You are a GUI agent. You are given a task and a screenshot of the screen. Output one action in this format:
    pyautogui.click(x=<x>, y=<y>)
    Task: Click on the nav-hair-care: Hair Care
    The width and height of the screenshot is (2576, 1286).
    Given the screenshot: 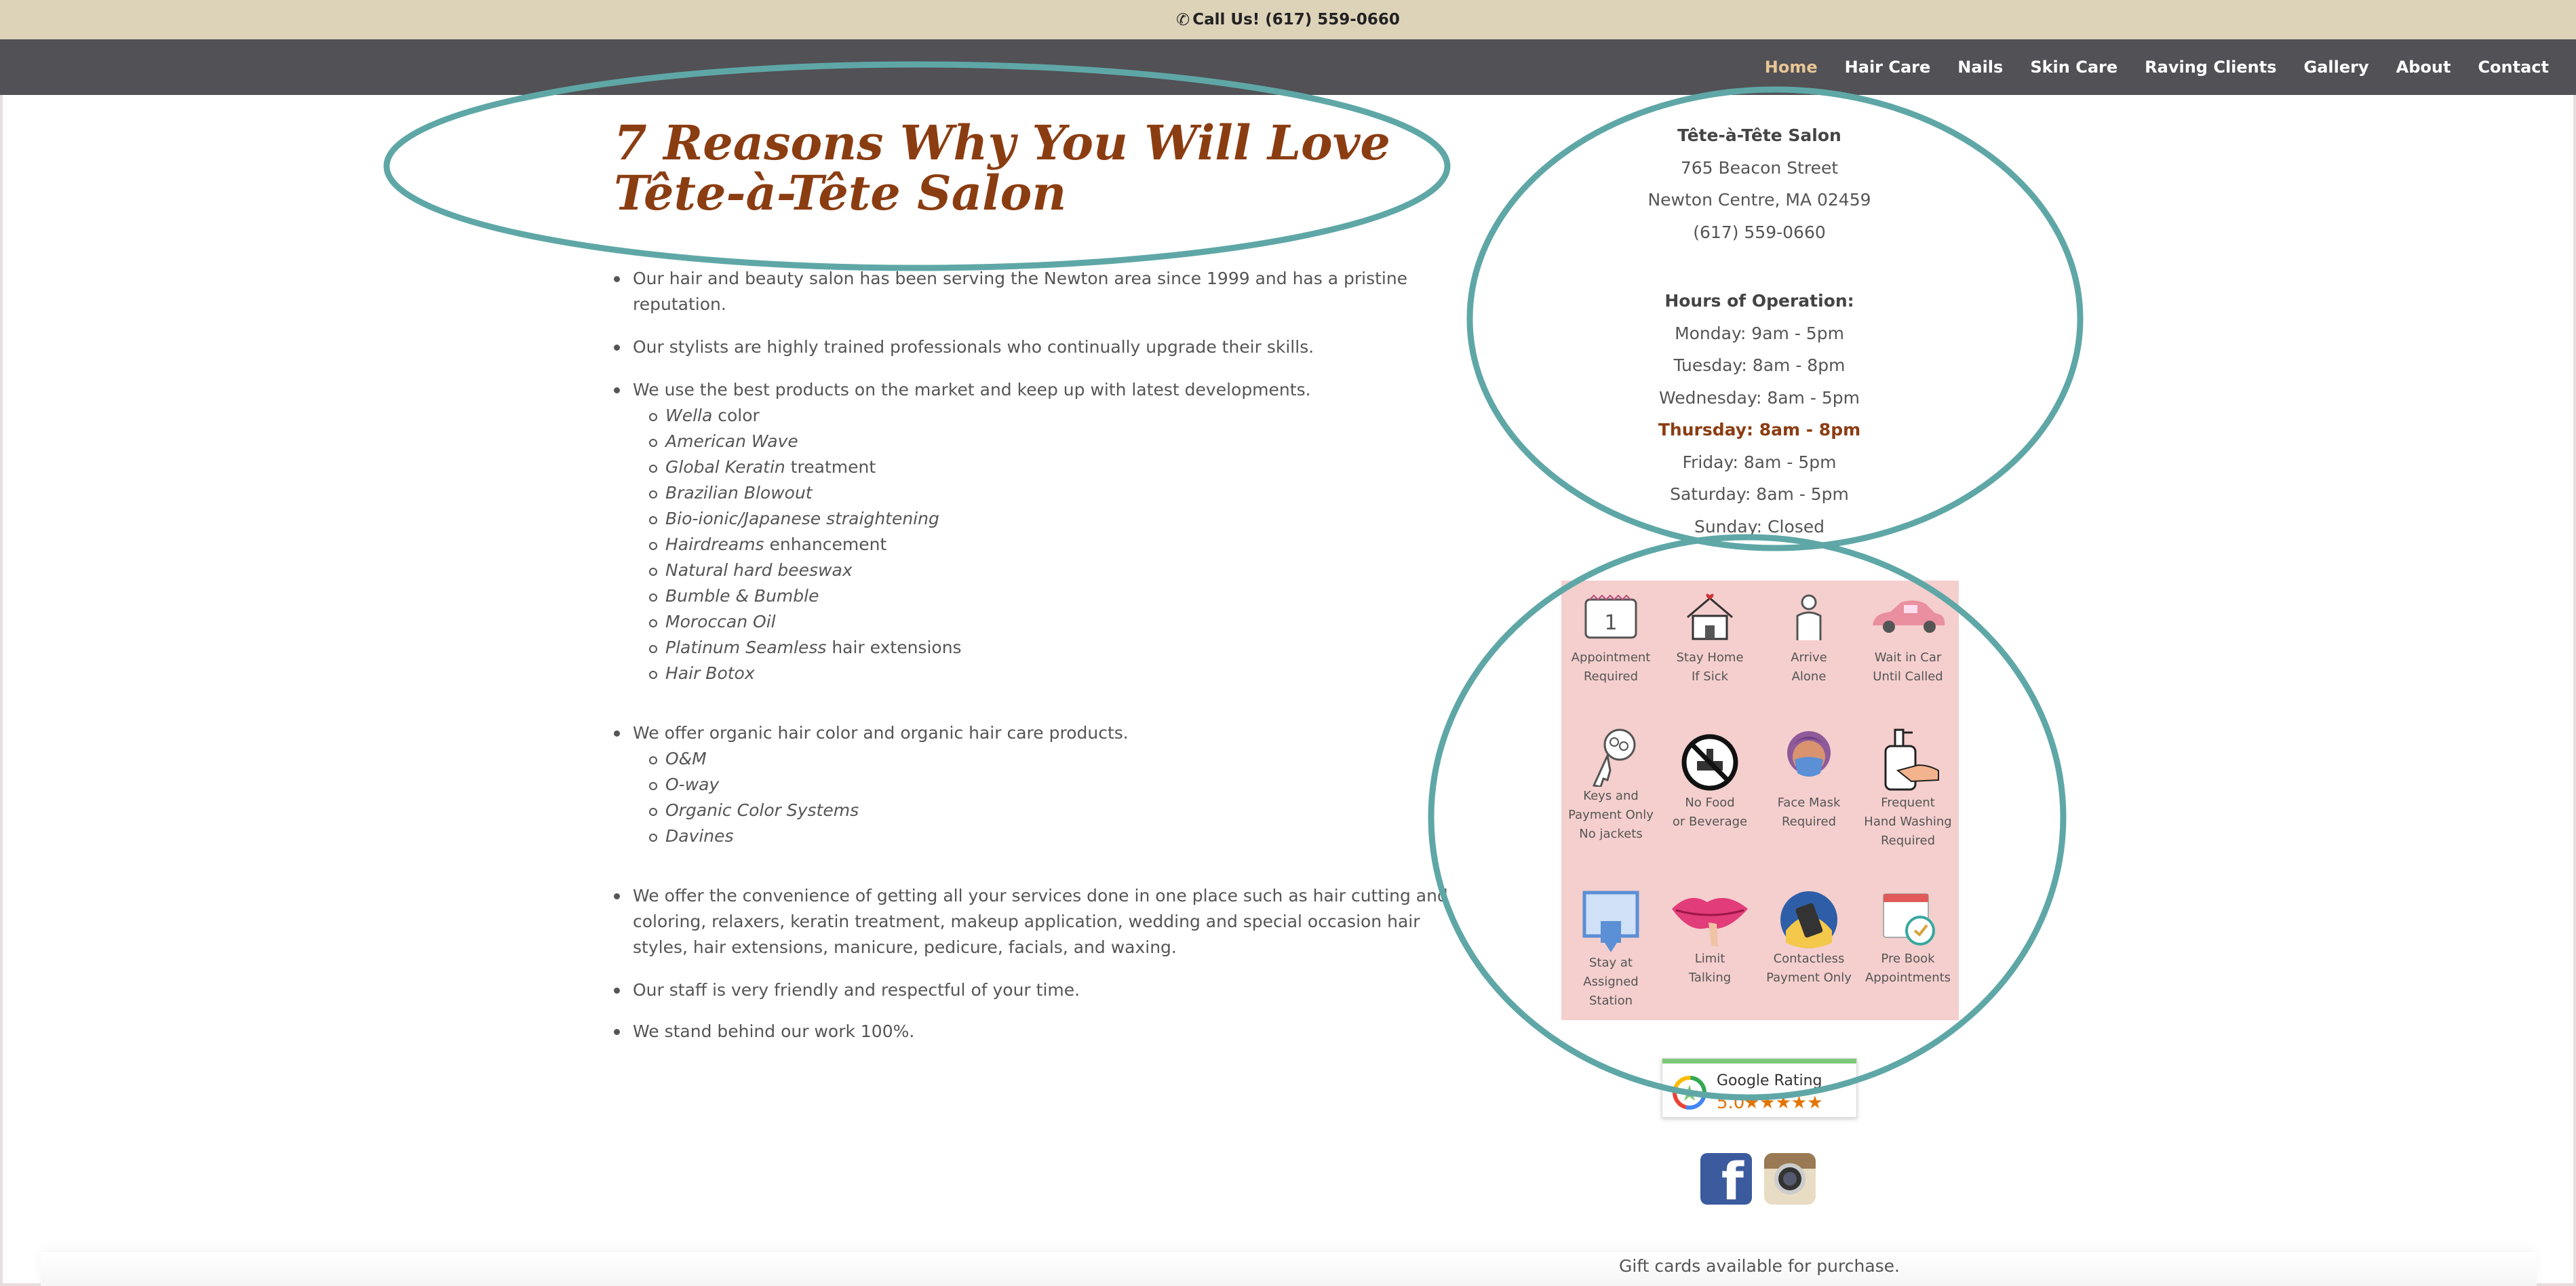 What is the action you would take?
    pyautogui.click(x=1888, y=67)
    